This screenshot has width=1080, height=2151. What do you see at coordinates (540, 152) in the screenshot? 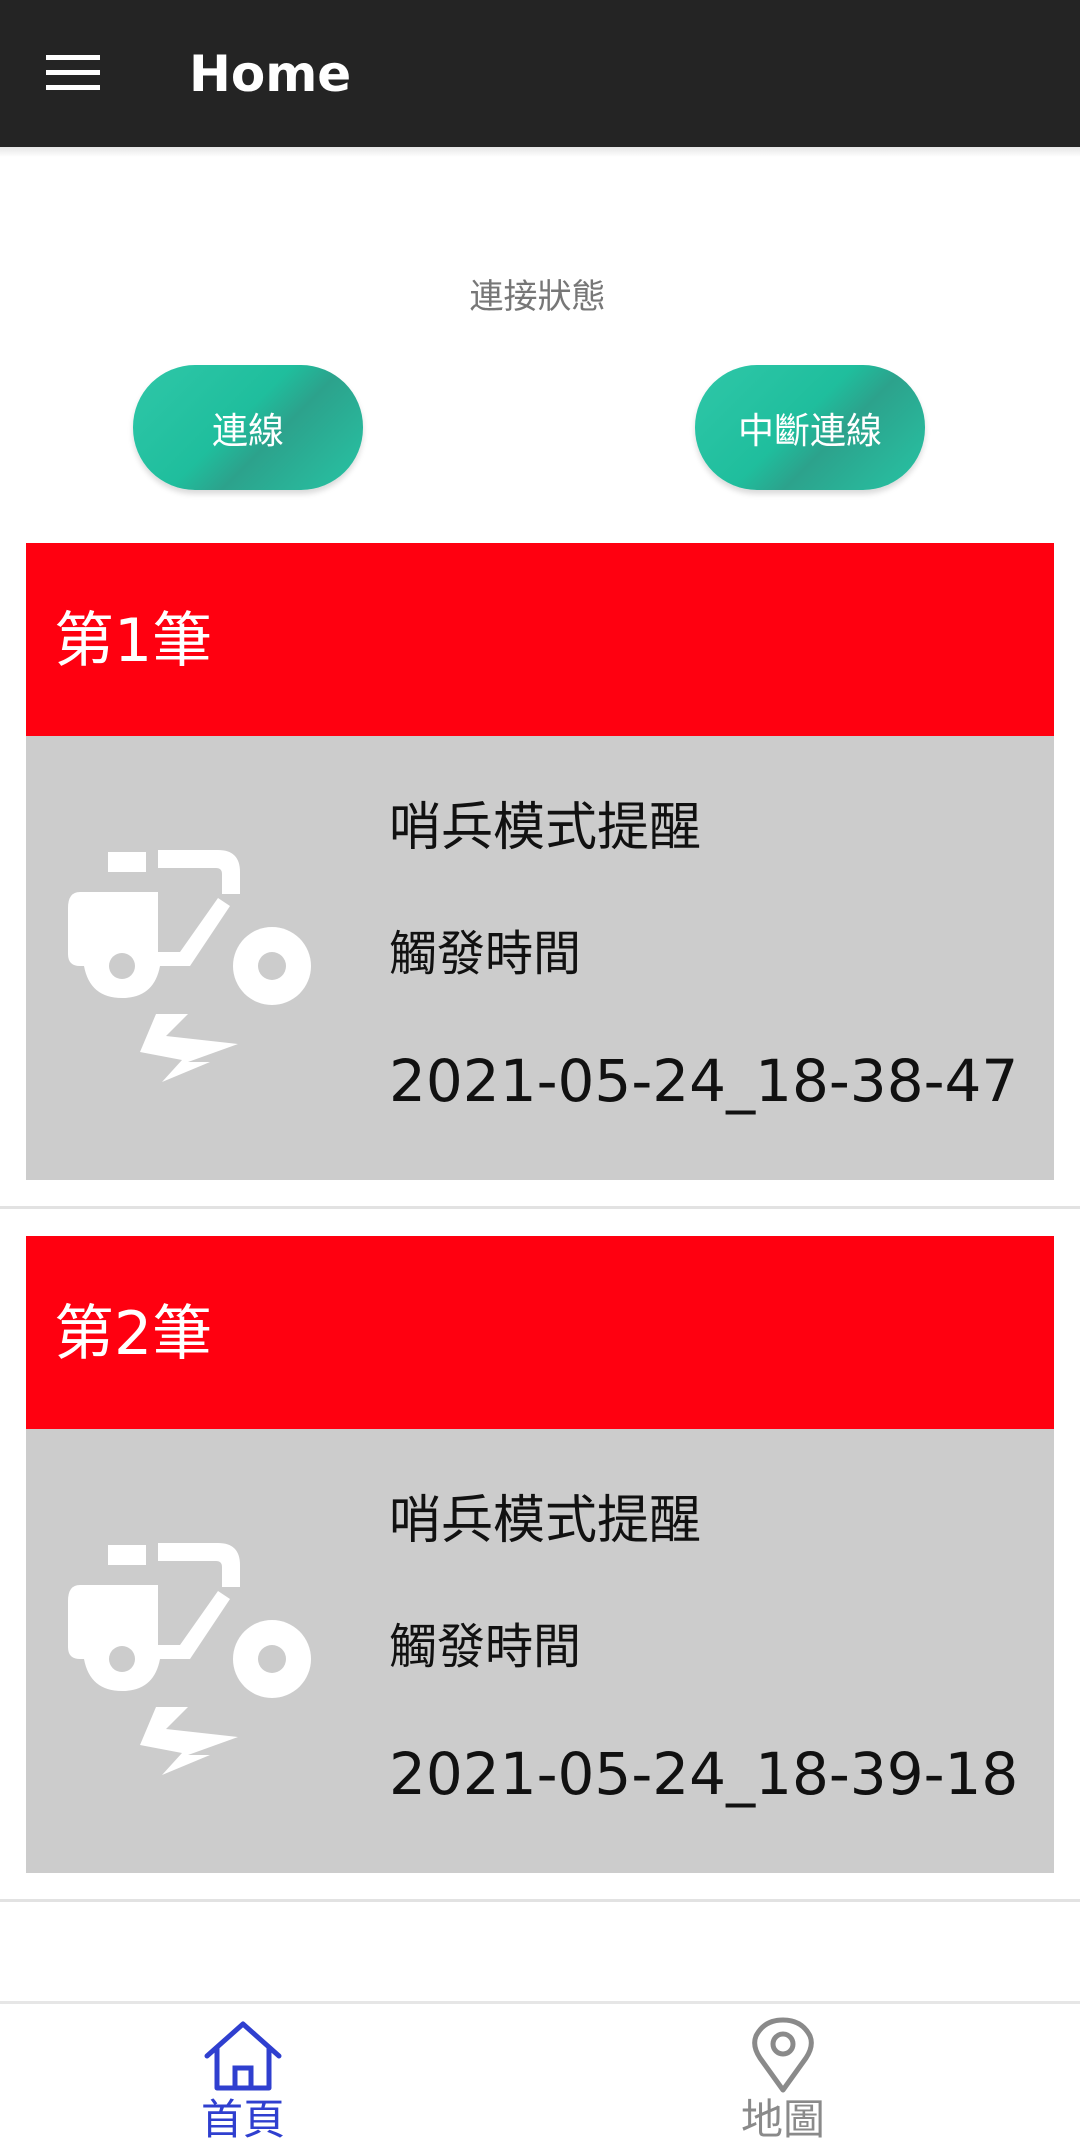
I see `app-bar-shadow` at bounding box center [540, 152].